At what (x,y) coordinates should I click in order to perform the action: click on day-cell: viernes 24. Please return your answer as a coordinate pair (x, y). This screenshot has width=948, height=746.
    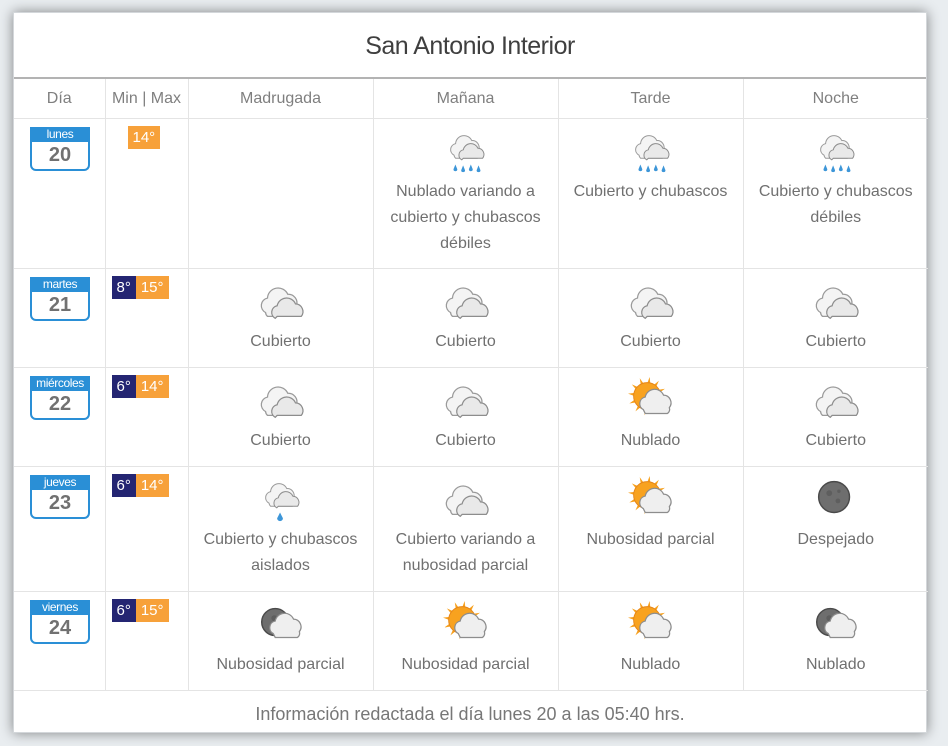
    Looking at the image, I should click on (60, 641).